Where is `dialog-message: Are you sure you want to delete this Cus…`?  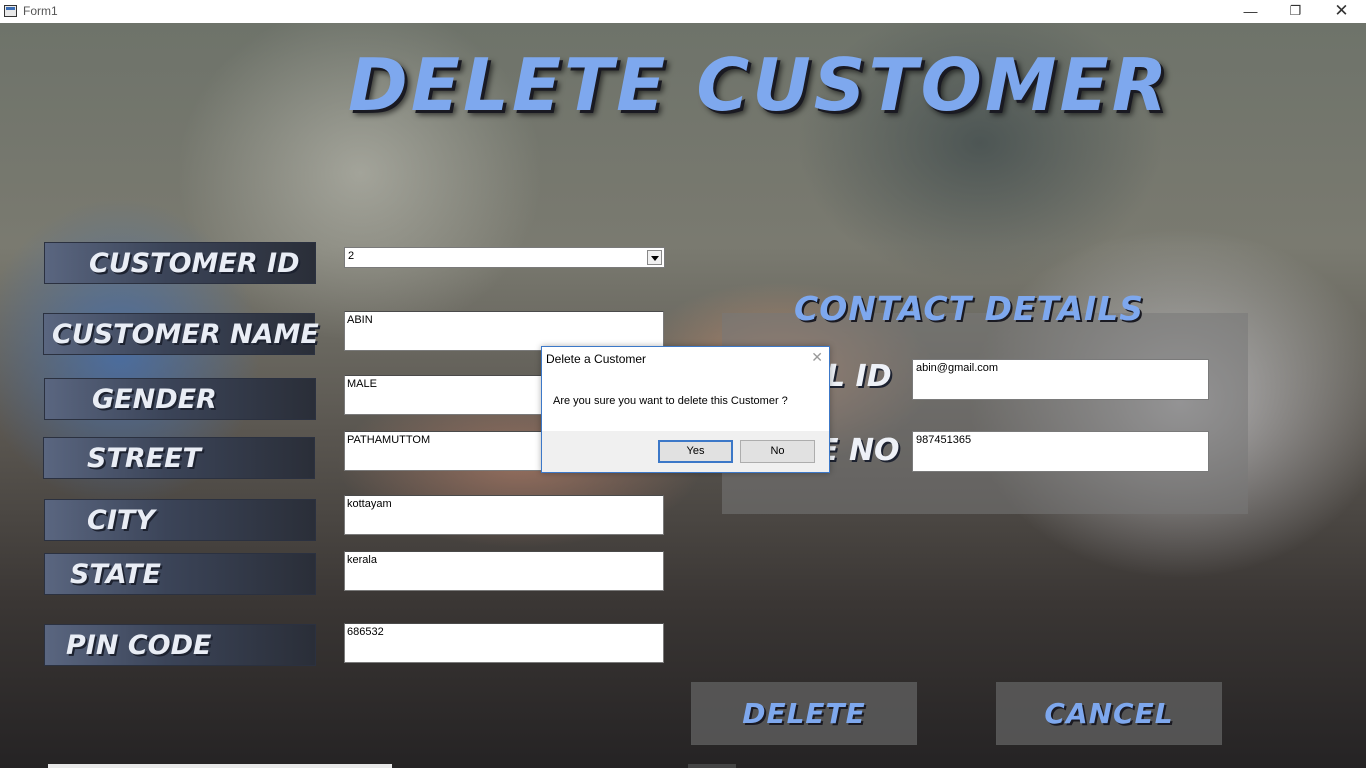
dialog-message: Are you sure you want to delete this Cus… is located at coordinates (670, 401).